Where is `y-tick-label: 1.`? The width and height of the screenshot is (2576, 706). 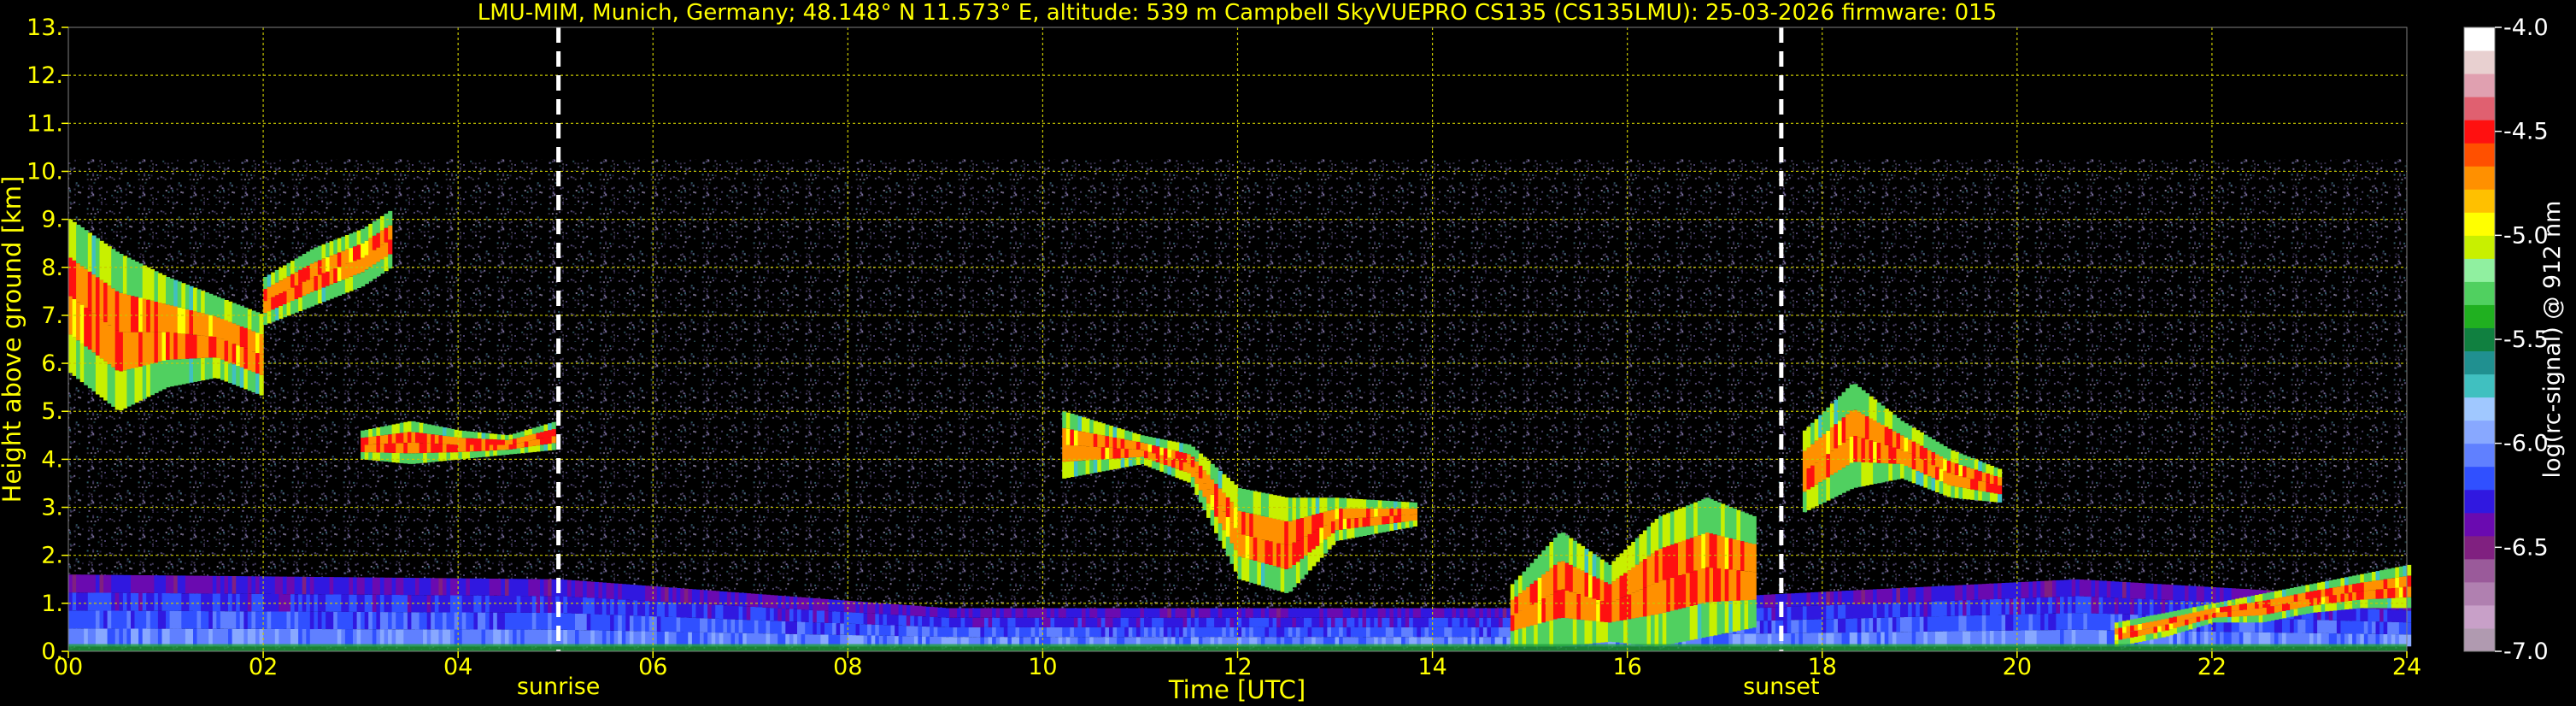 y-tick-label: 1. is located at coordinates (52, 604).